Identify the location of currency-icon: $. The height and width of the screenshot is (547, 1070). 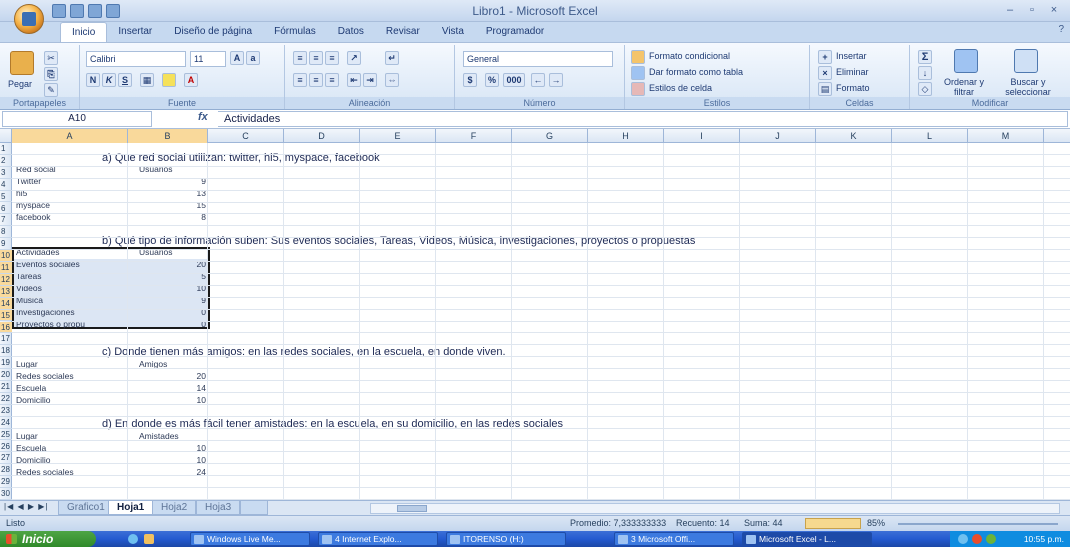
(470, 80).